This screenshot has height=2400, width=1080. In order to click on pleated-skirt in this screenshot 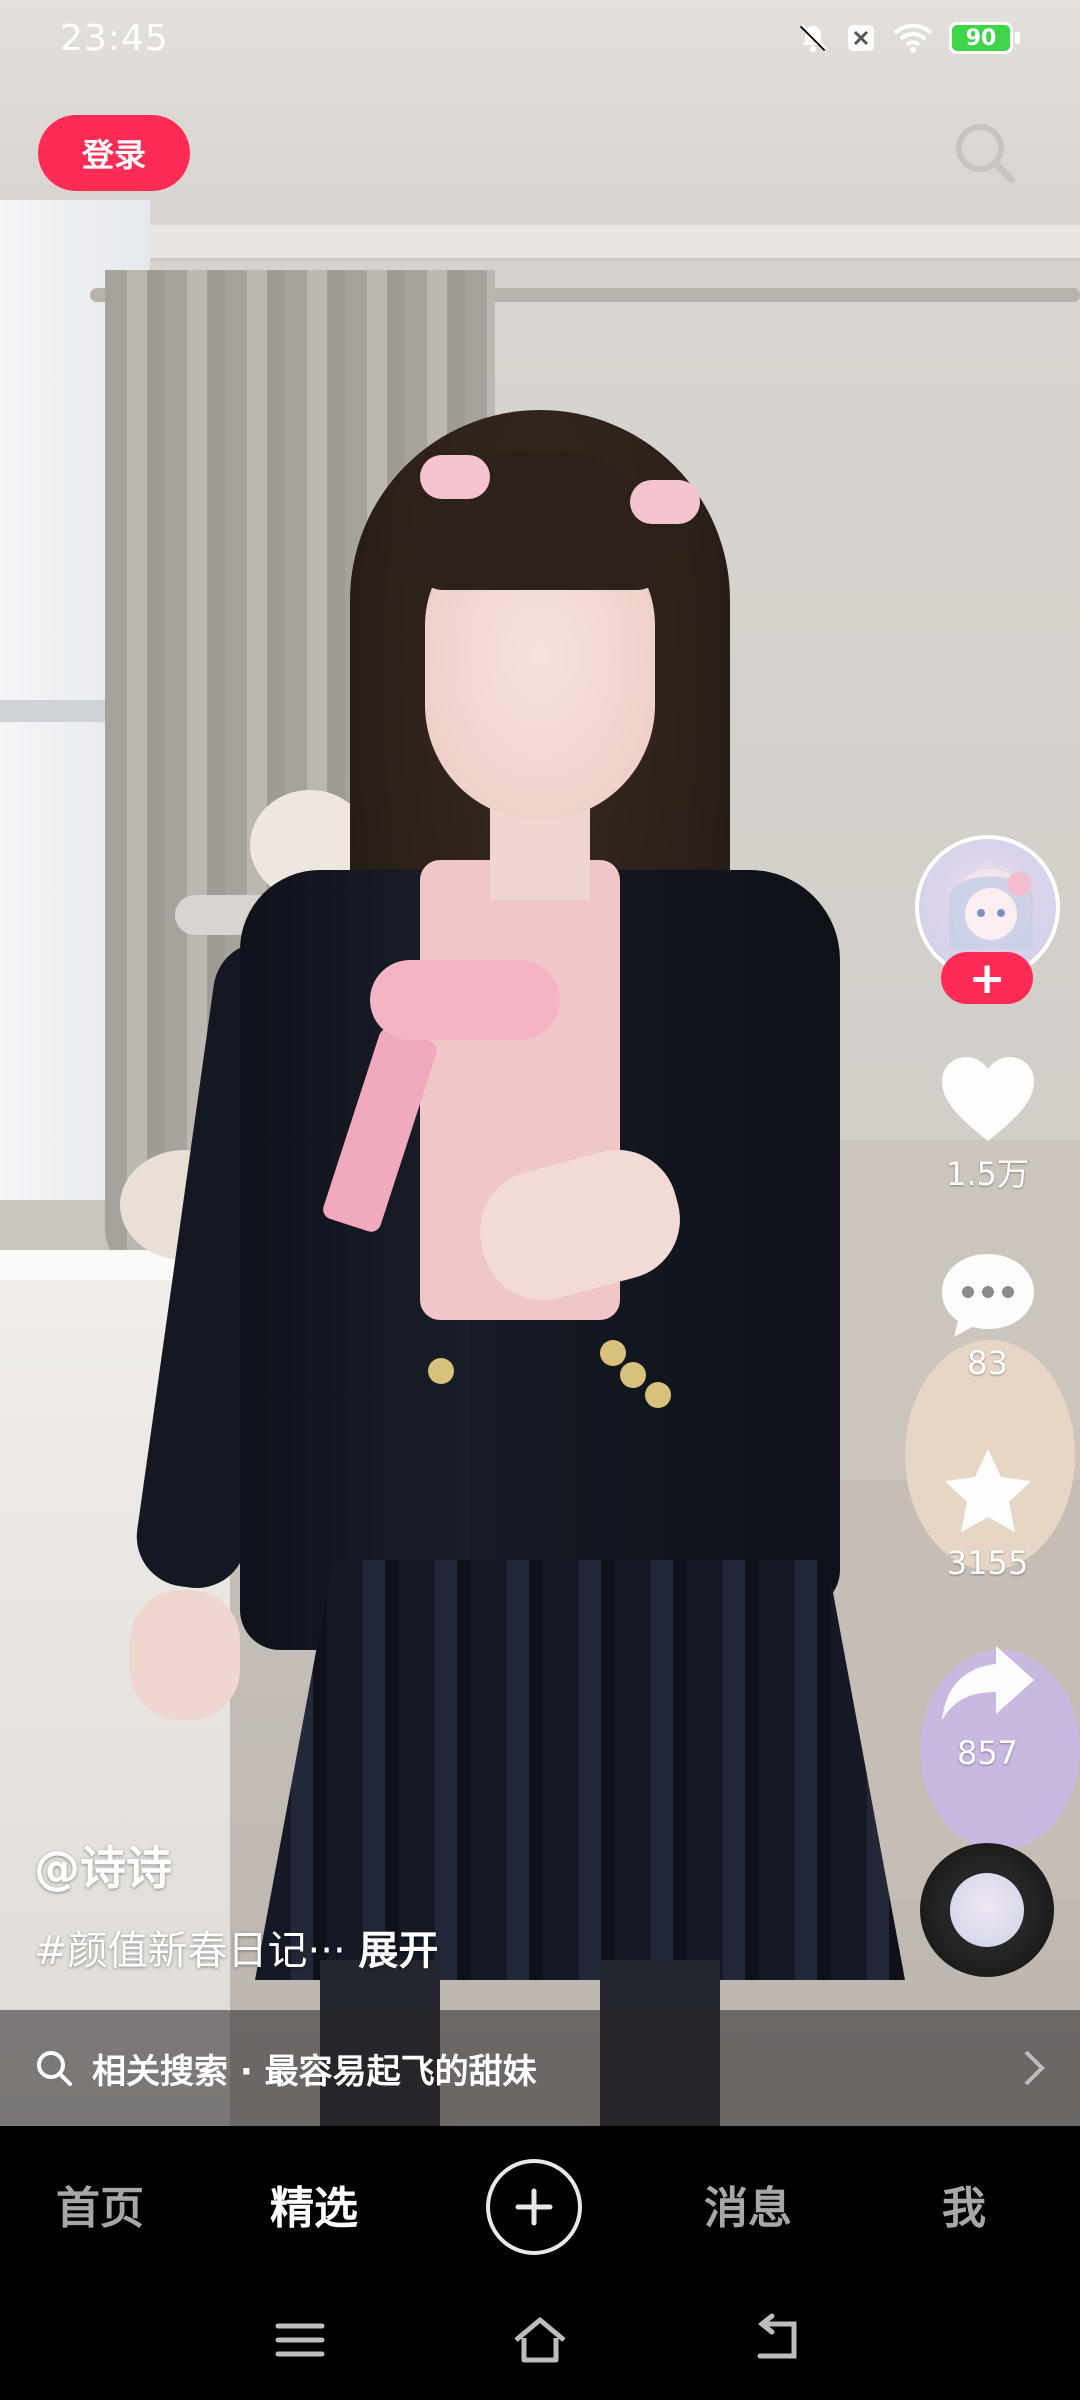, I will do `click(580, 1770)`.